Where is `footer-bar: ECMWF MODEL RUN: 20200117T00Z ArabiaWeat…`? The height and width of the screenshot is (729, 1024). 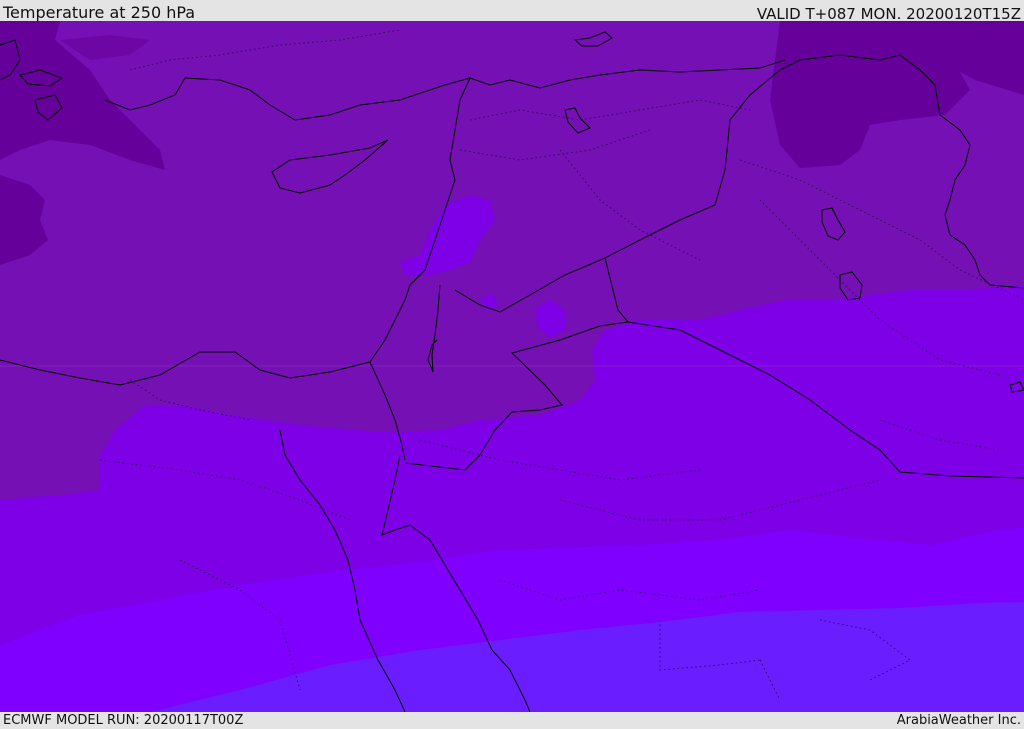
footer-bar: ECMWF MODEL RUN: 20200117T00Z ArabiaWeat… is located at coordinates (512, 720).